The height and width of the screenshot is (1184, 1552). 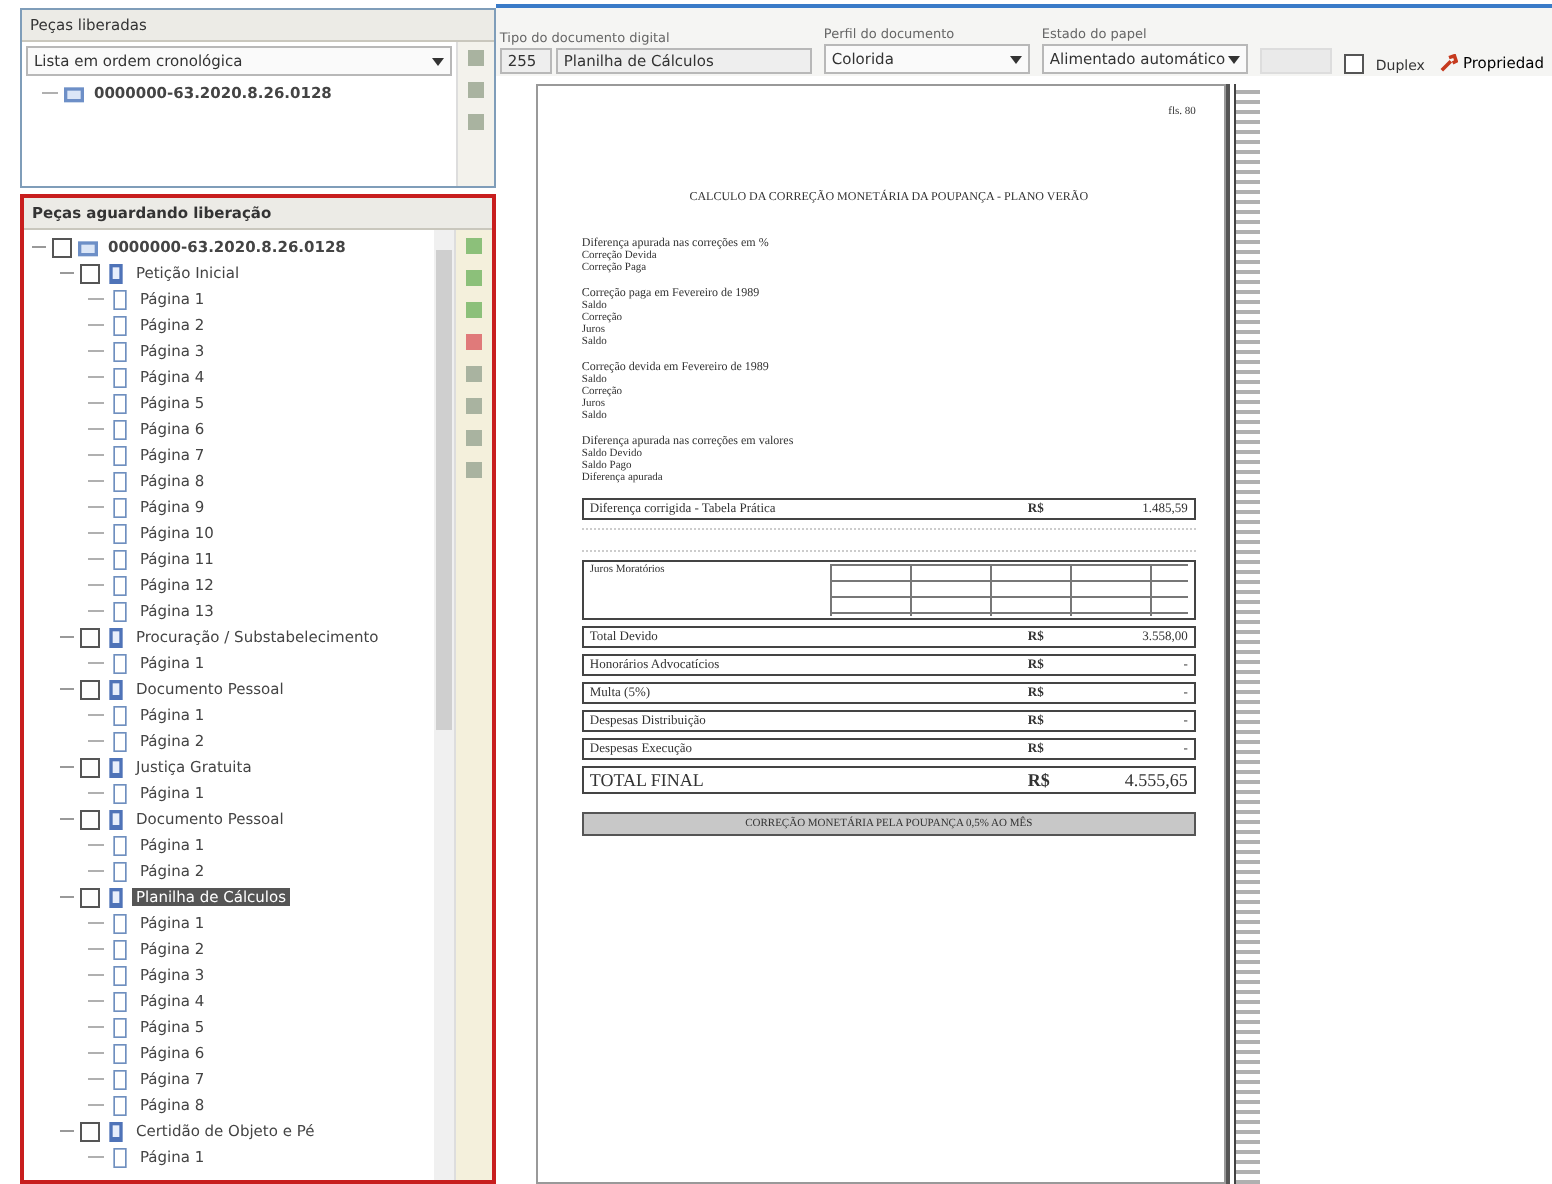 I want to click on scroll-thumb, so click(x=443, y=490).